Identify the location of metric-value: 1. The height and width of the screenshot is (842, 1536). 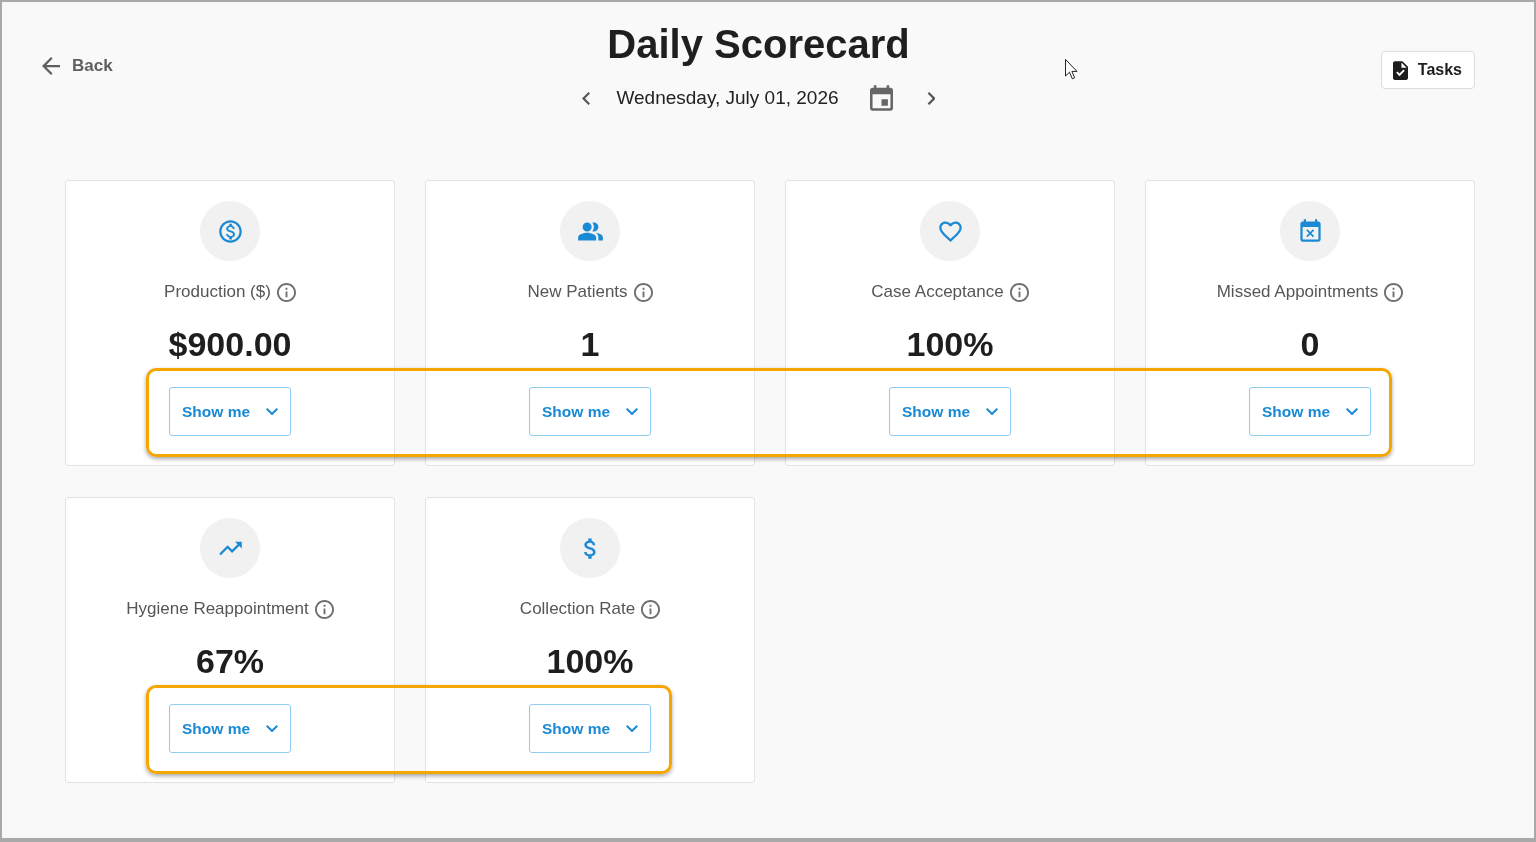
(590, 344).